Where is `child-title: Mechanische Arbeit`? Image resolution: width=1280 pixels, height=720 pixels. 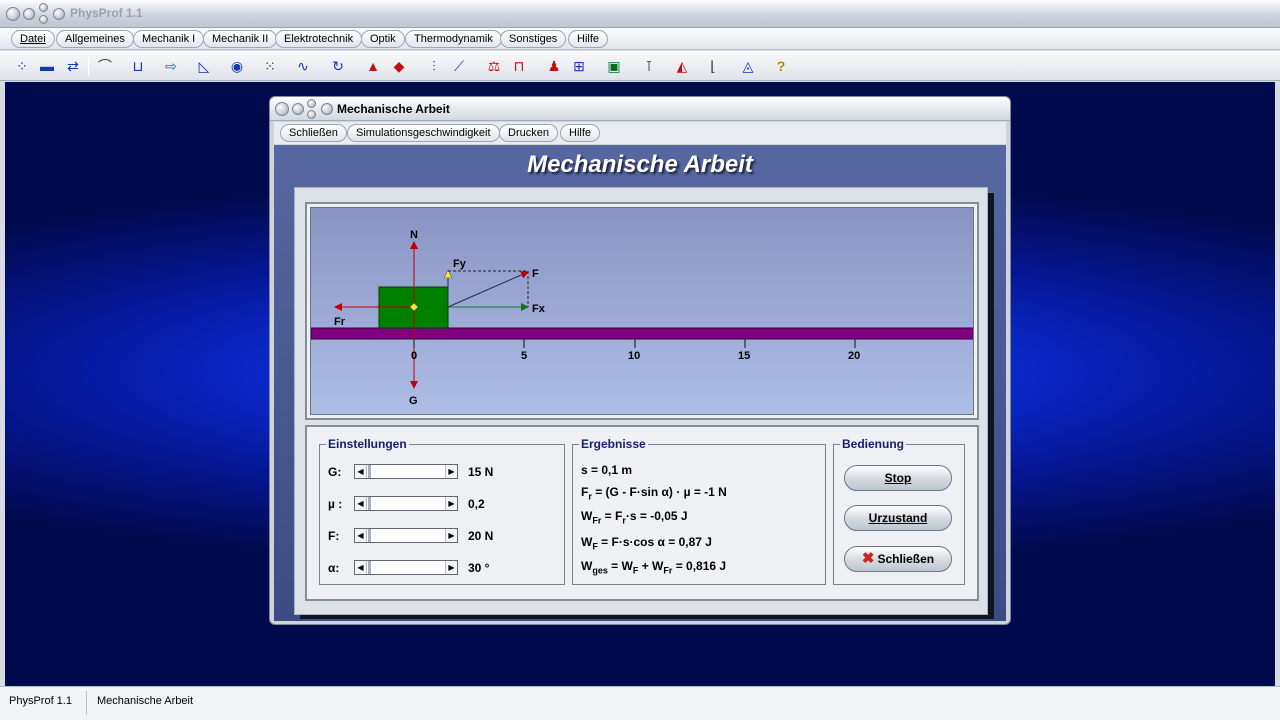 child-title: Mechanische Arbeit is located at coordinates (393, 109).